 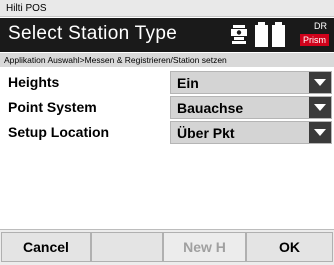 What do you see at coordinates (210, 108) in the screenshot?
I see `point-system-value: Bauachse` at bounding box center [210, 108].